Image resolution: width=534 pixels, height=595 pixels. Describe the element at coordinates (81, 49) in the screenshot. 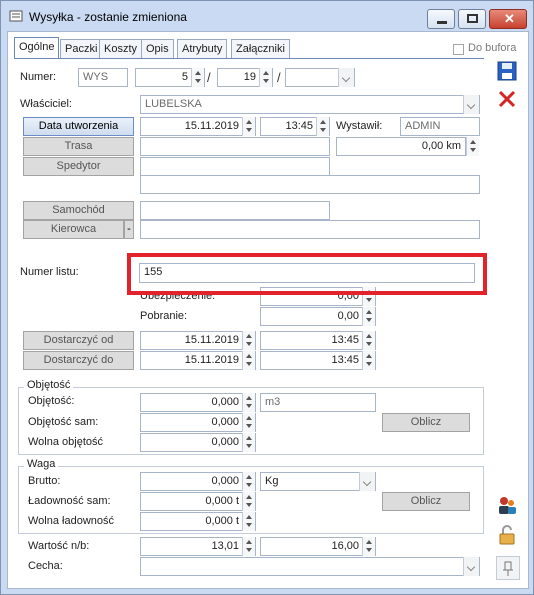

I see `tab-paczki: Paczki` at that location.